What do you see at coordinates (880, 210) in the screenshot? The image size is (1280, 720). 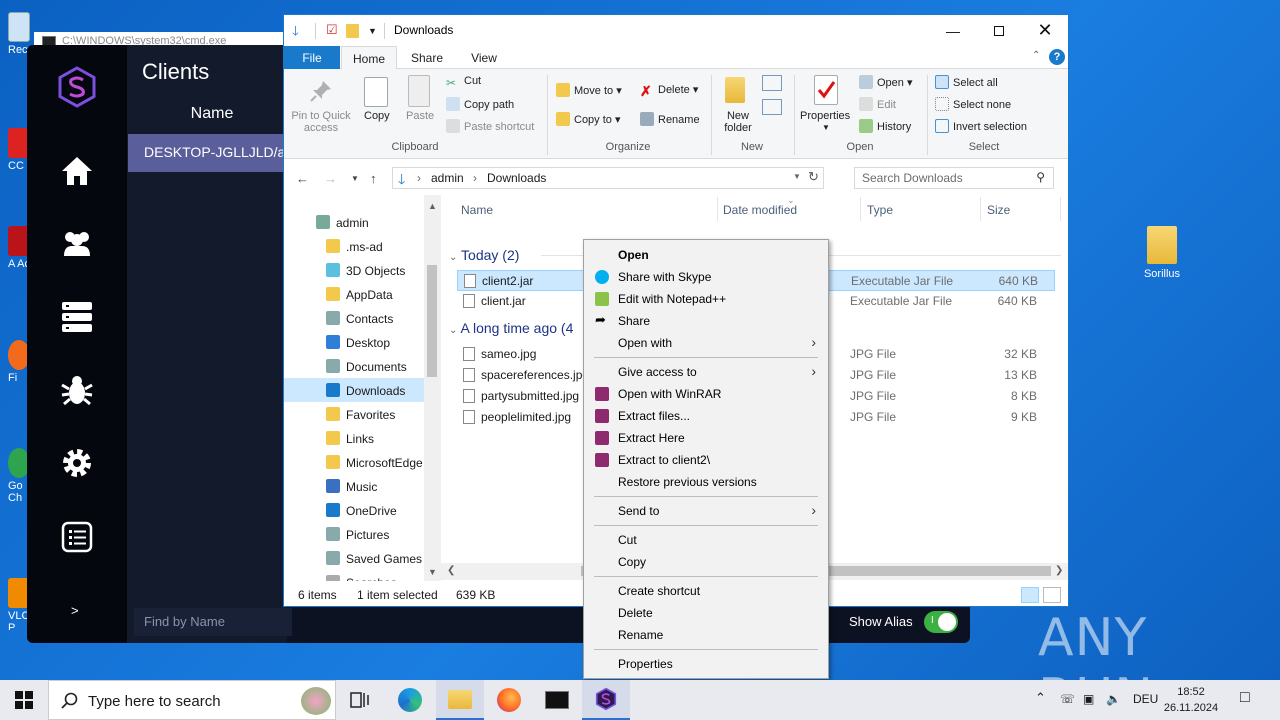 I see `column-header-type: Type` at bounding box center [880, 210].